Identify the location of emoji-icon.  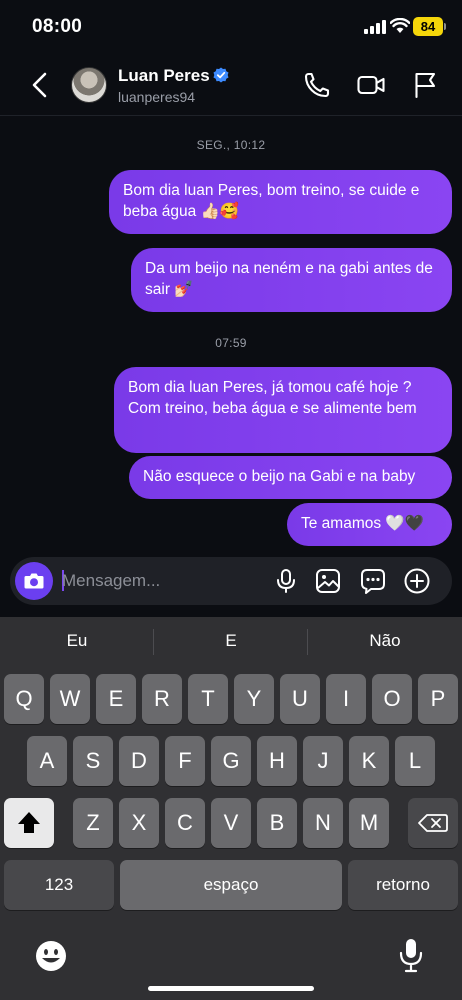
(51, 956).